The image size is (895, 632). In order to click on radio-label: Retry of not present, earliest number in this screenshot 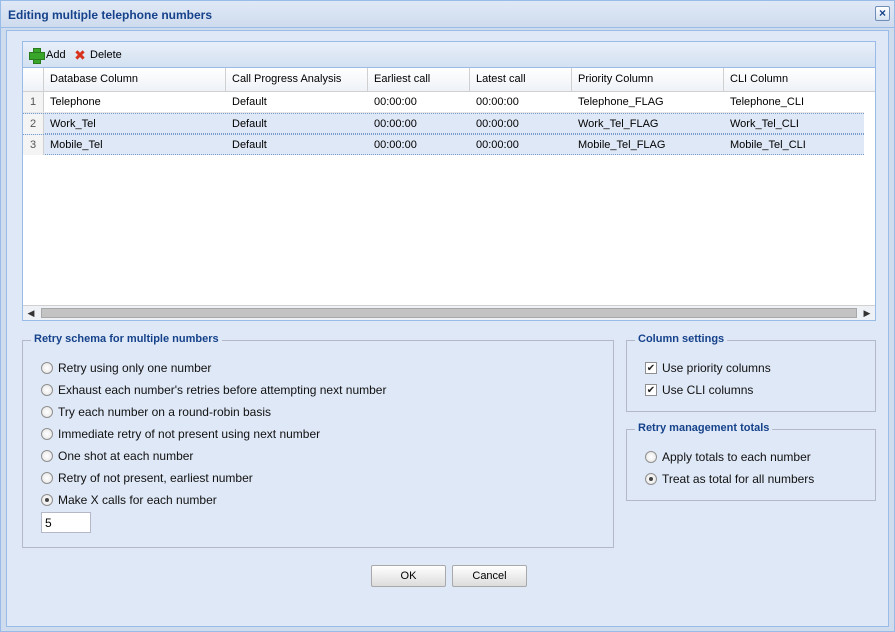, I will do `click(155, 478)`.